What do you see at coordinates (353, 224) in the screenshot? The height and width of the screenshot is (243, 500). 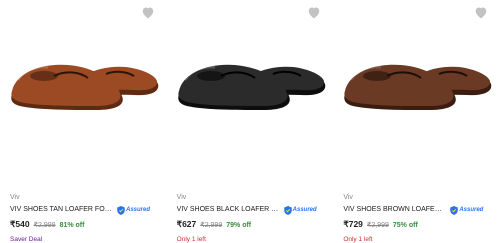 I see `selling-price: ₹729` at bounding box center [353, 224].